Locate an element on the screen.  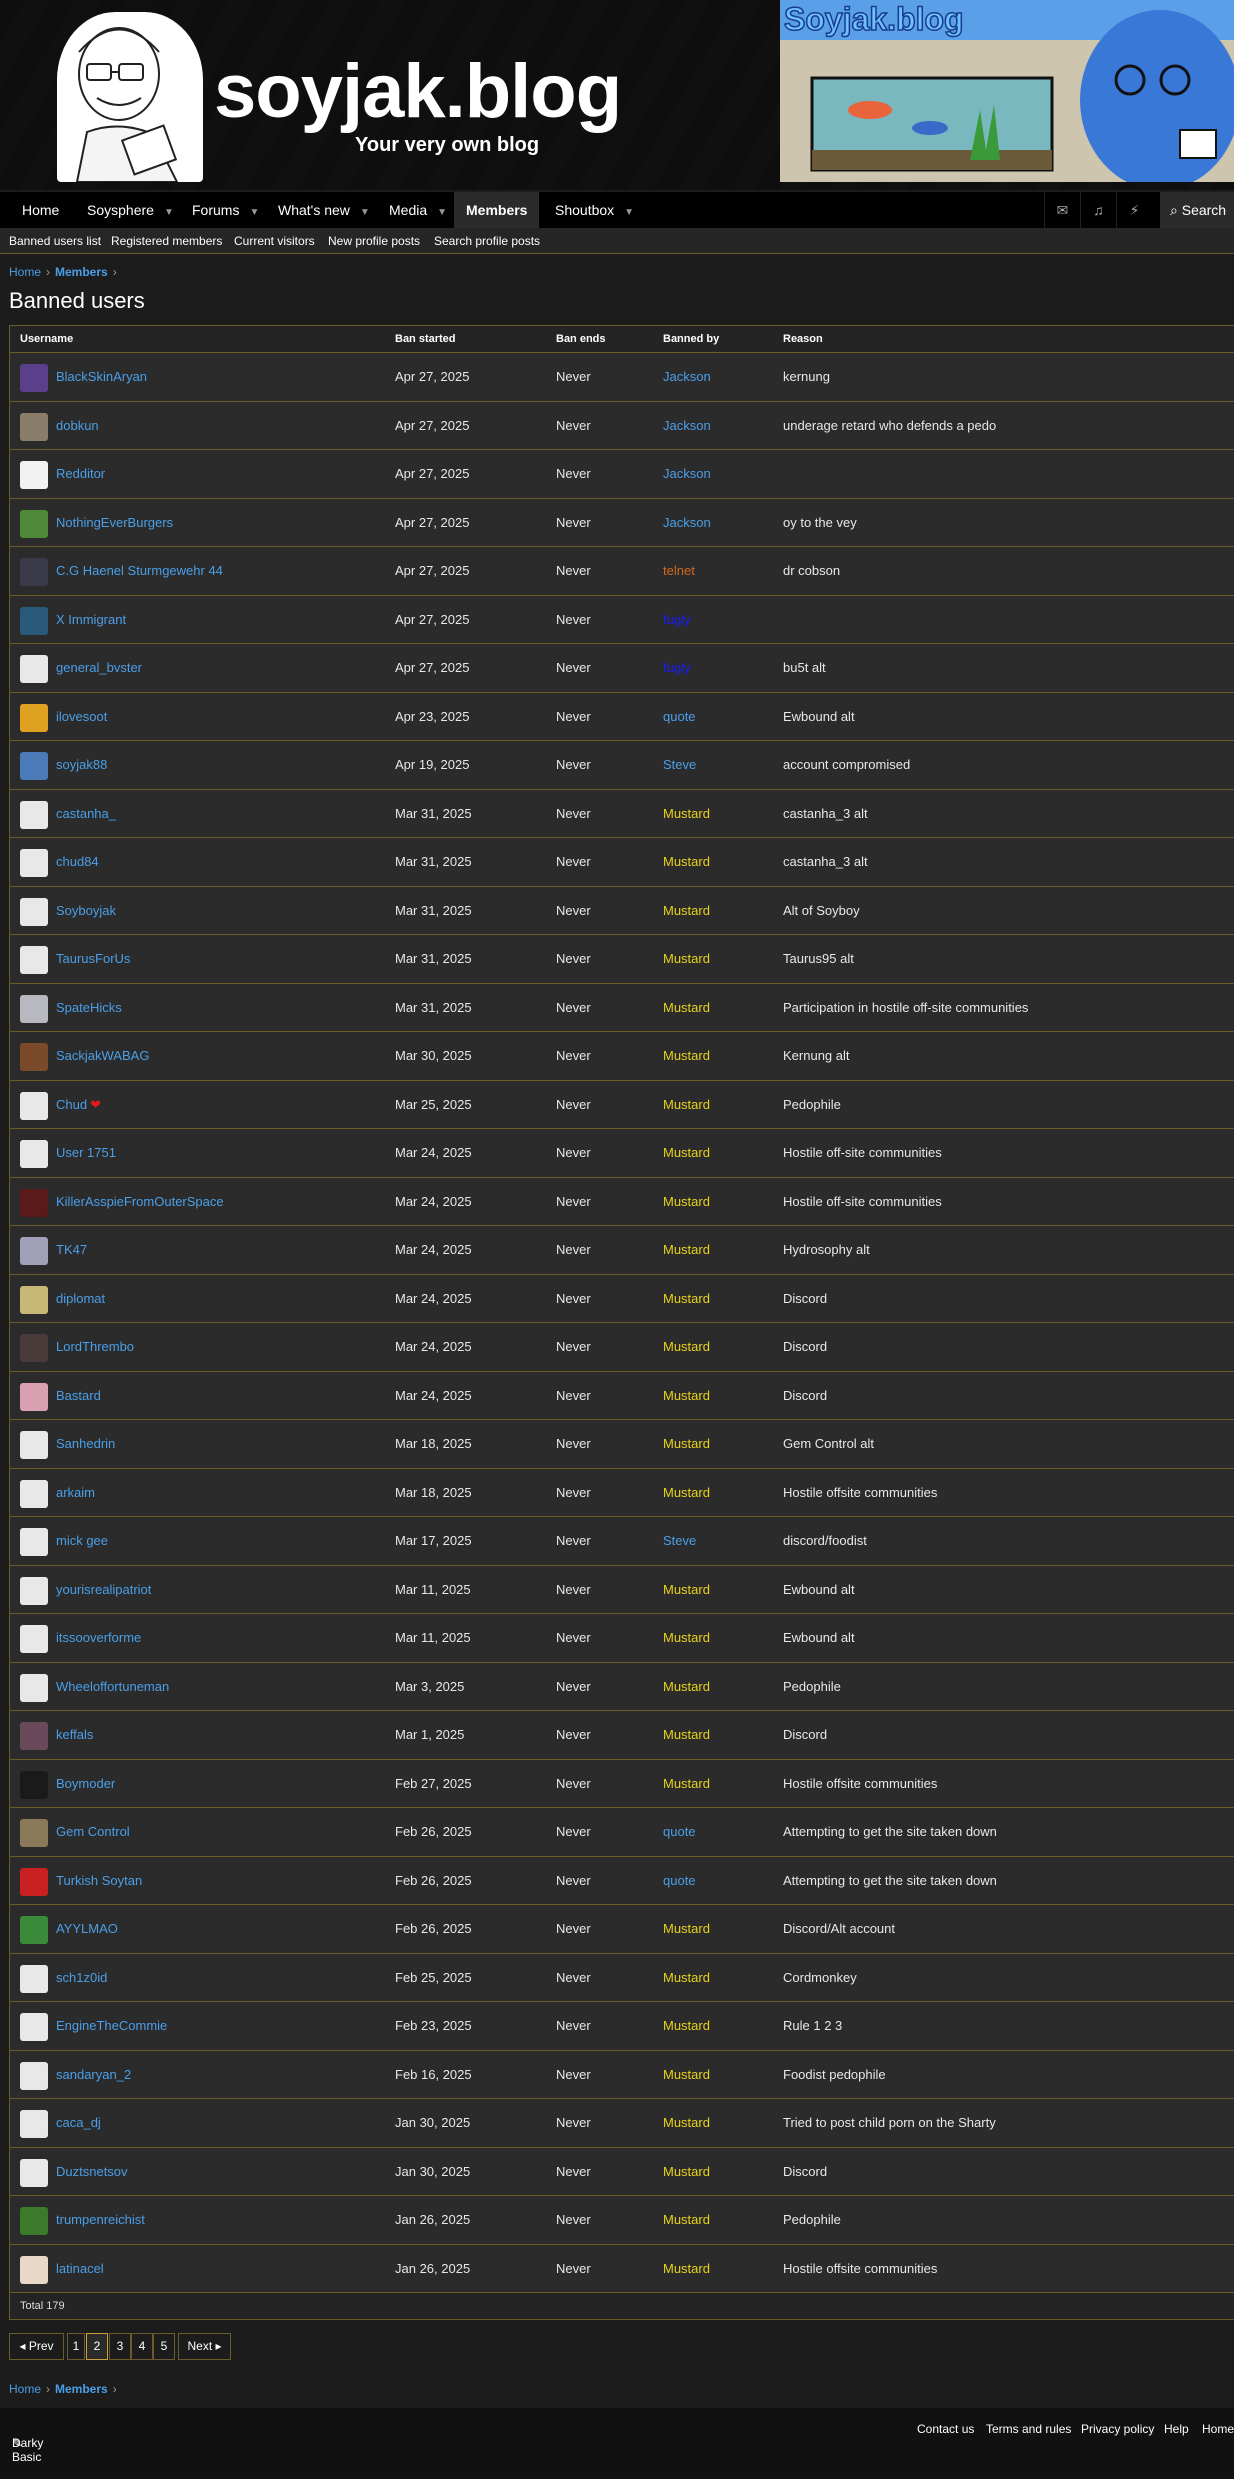
username-link: castanha_ is located at coordinates (86, 814).